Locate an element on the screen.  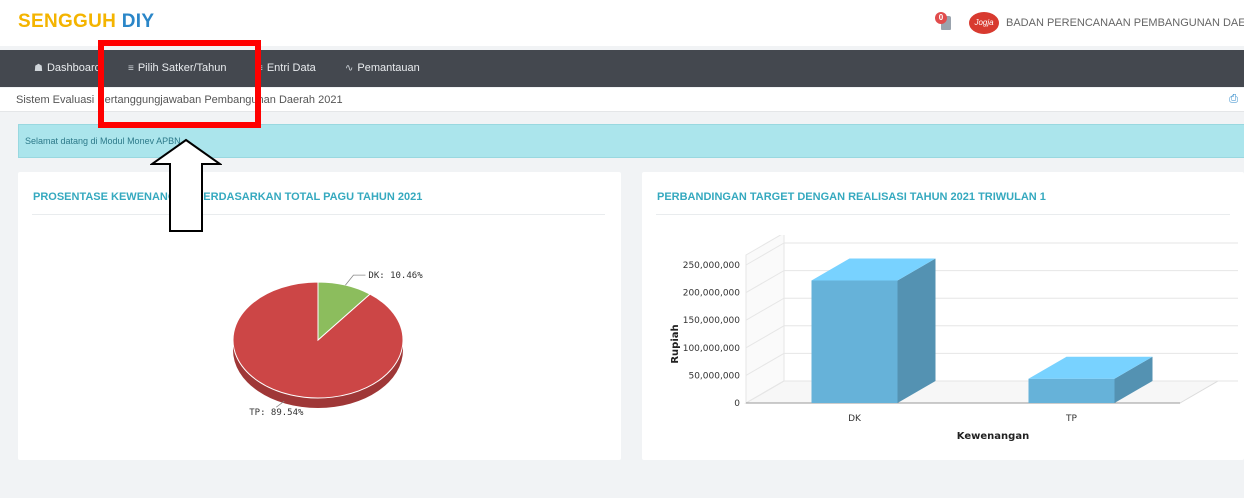
gridline is located at coordinates (991, 254).